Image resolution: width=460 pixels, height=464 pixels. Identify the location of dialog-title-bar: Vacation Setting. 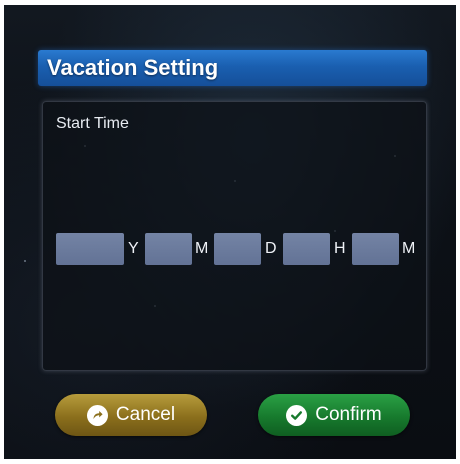
(232, 68).